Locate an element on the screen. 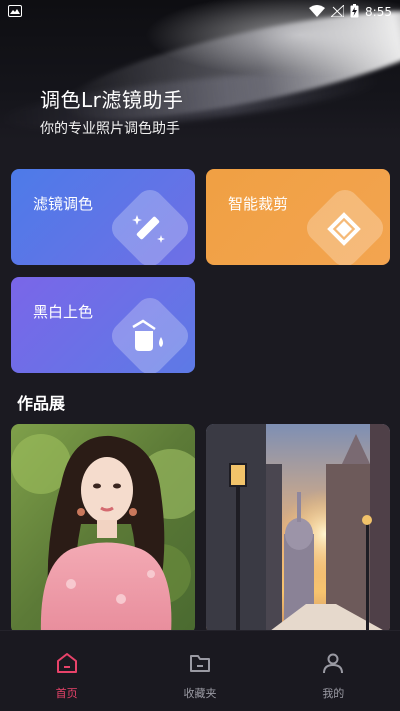  wifi-icon is located at coordinates (317, 12).